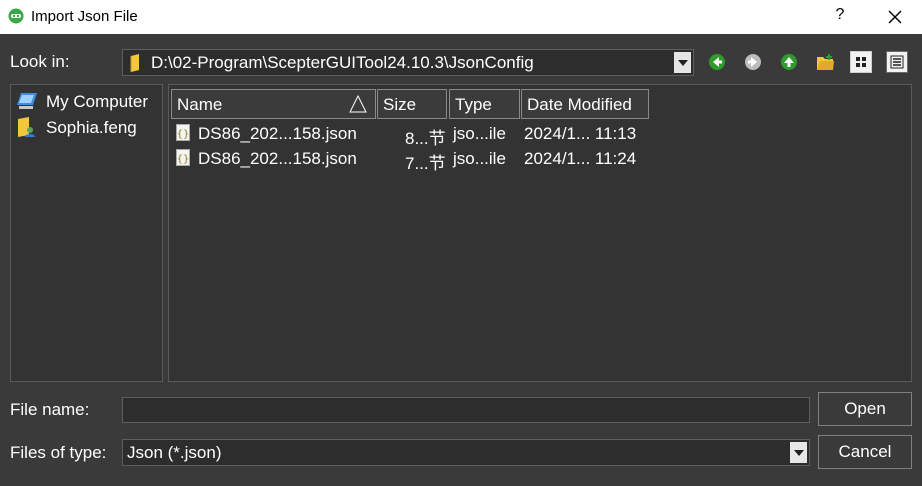 The height and width of the screenshot is (486, 922). I want to click on new-folder-icon, so click(825, 62).